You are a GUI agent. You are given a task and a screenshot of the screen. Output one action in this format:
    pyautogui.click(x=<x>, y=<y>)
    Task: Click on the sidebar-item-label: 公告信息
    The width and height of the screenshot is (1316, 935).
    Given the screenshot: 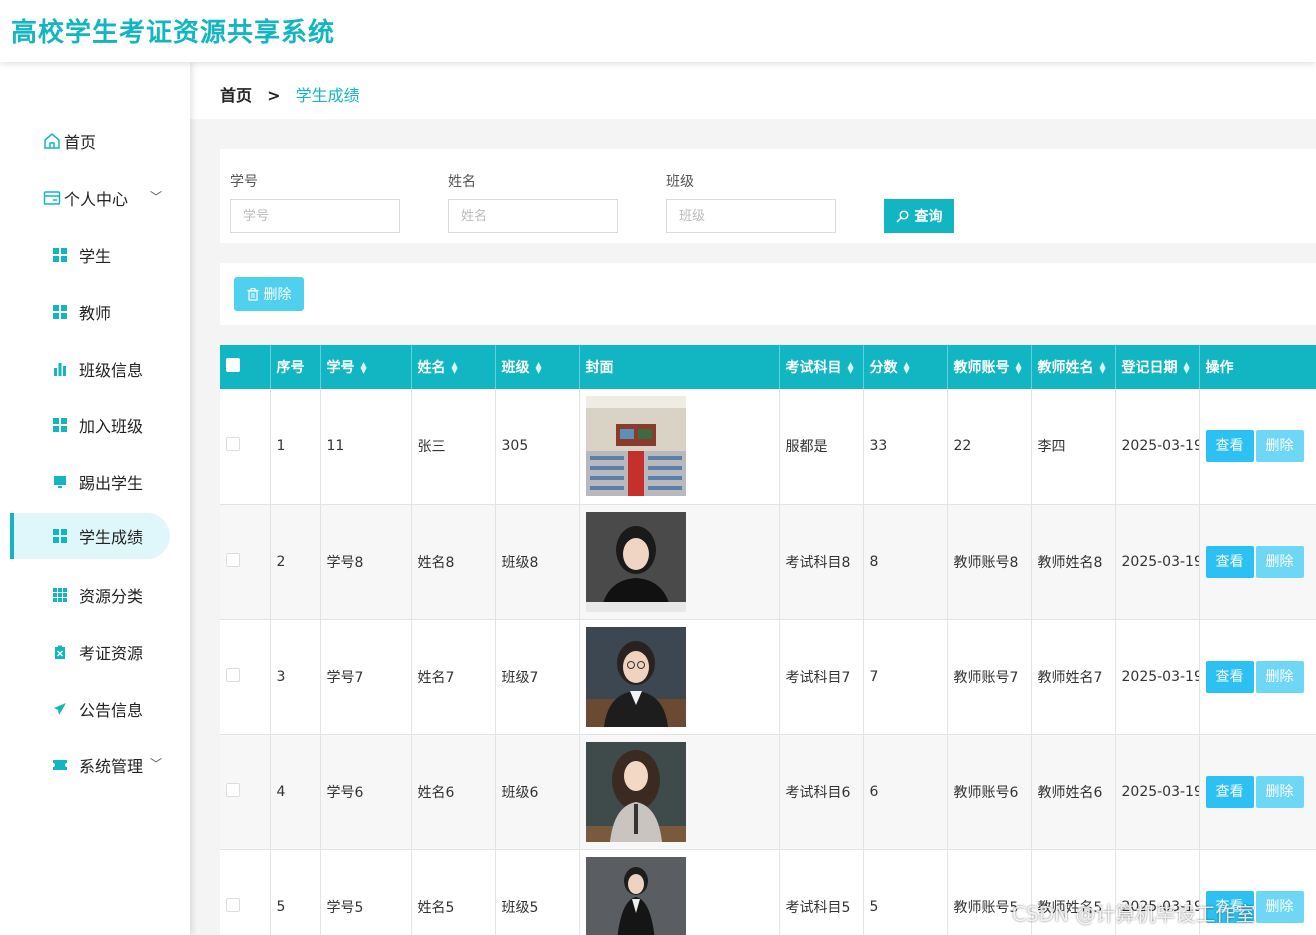 What is the action you would take?
    pyautogui.click(x=111, y=710)
    